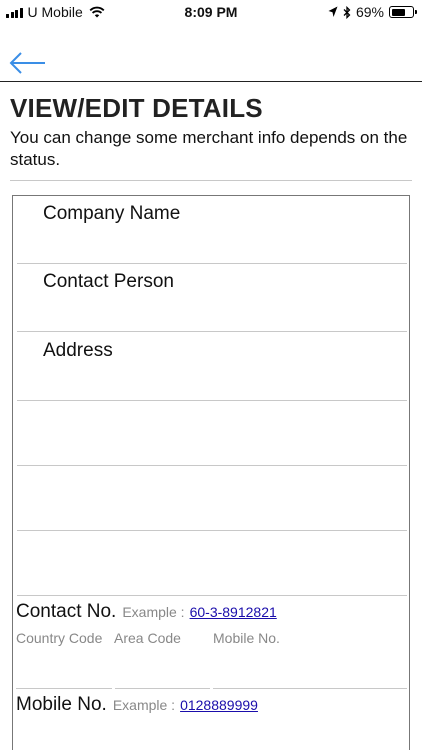 The image size is (422, 750). I want to click on address-line-2-field, so click(212, 465).